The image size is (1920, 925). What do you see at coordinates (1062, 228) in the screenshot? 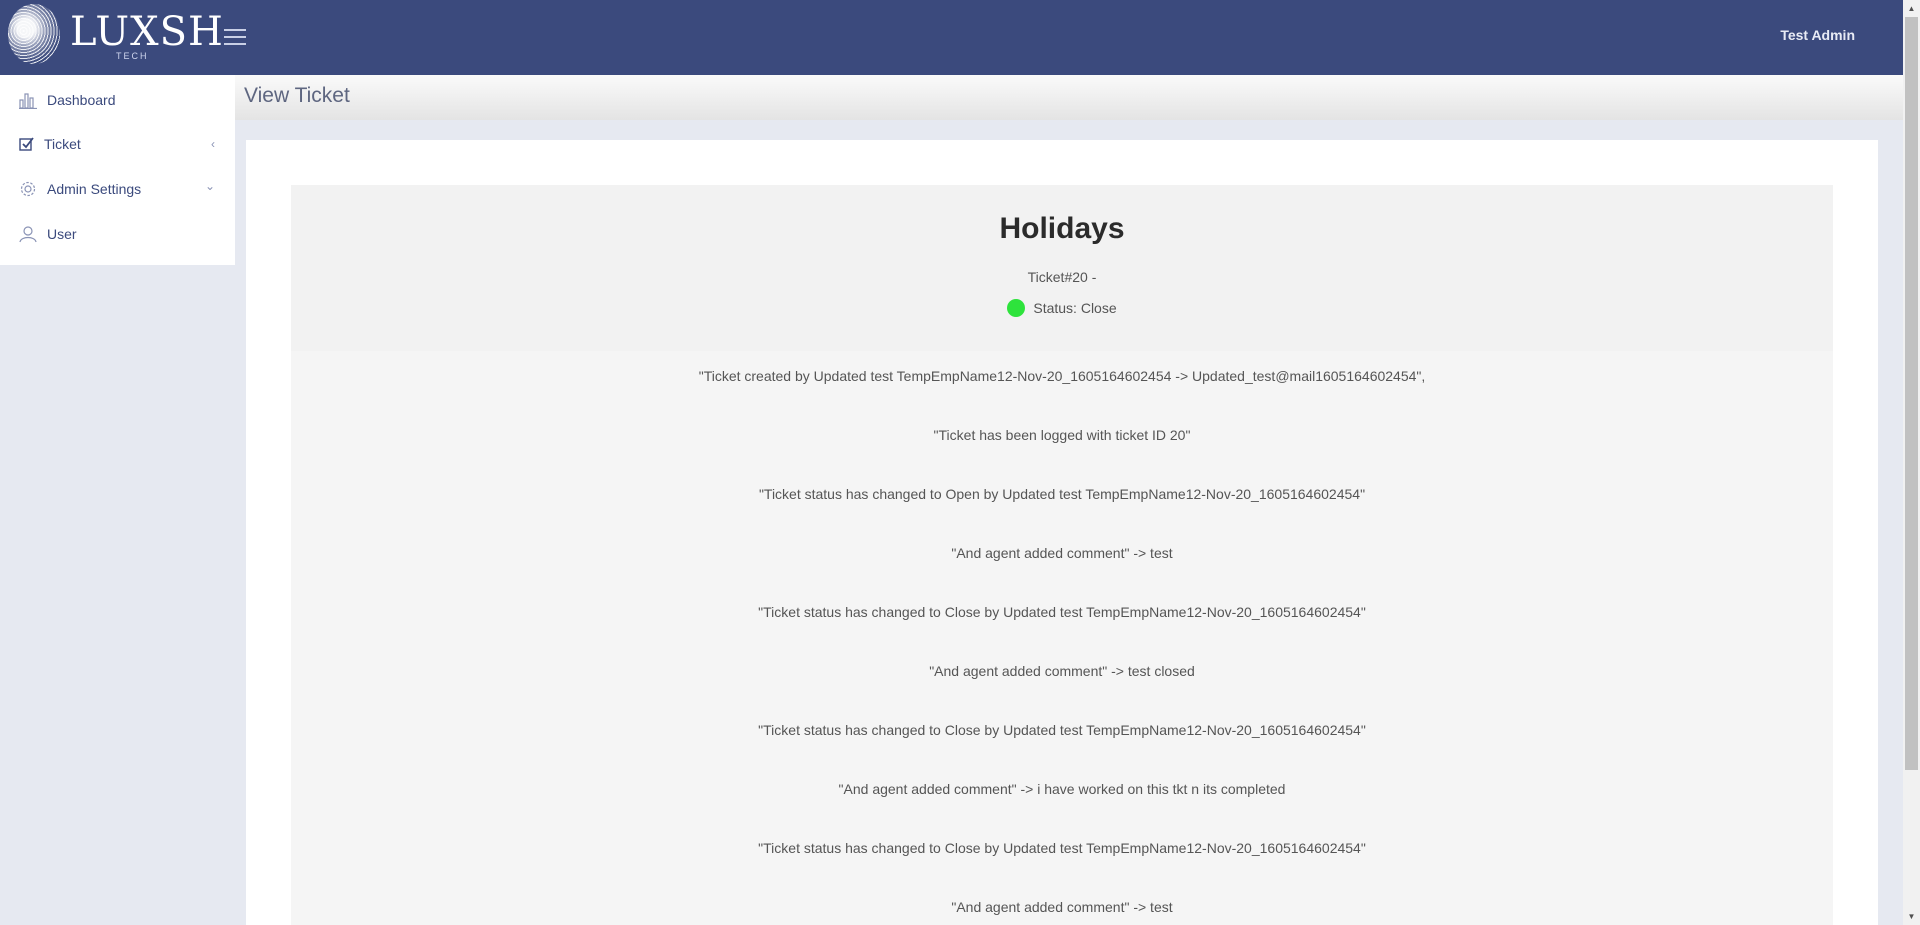
I see `ticket-title: Holidays` at bounding box center [1062, 228].